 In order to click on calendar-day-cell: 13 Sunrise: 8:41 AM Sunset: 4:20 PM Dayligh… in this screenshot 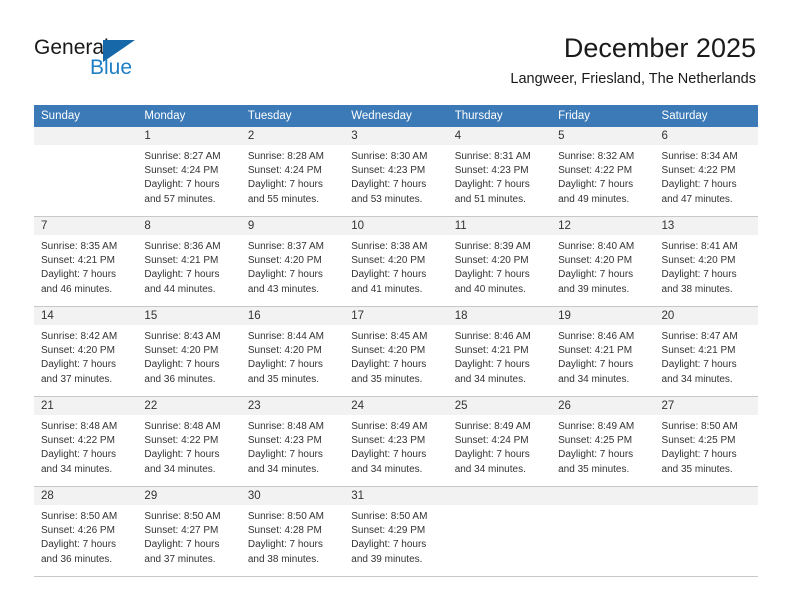, I will do `click(706, 262)`.